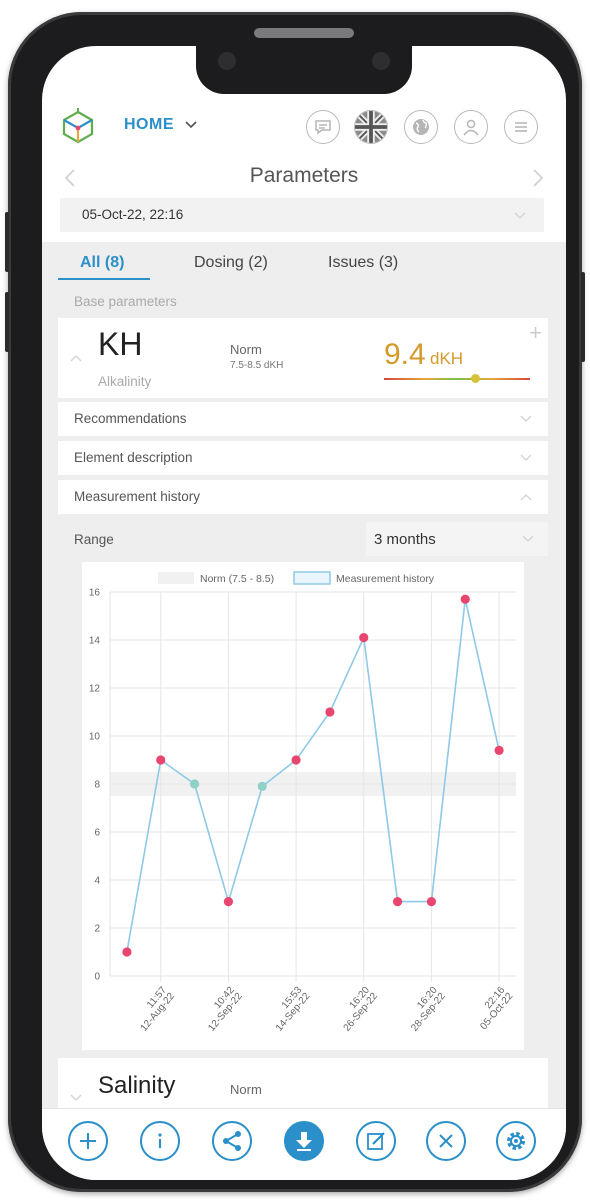 The width and height of the screenshot is (590, 1200). What do you see at coordinates (583, 317) in the screenshot?
I see `power-button` at bounding box center [583, 317].